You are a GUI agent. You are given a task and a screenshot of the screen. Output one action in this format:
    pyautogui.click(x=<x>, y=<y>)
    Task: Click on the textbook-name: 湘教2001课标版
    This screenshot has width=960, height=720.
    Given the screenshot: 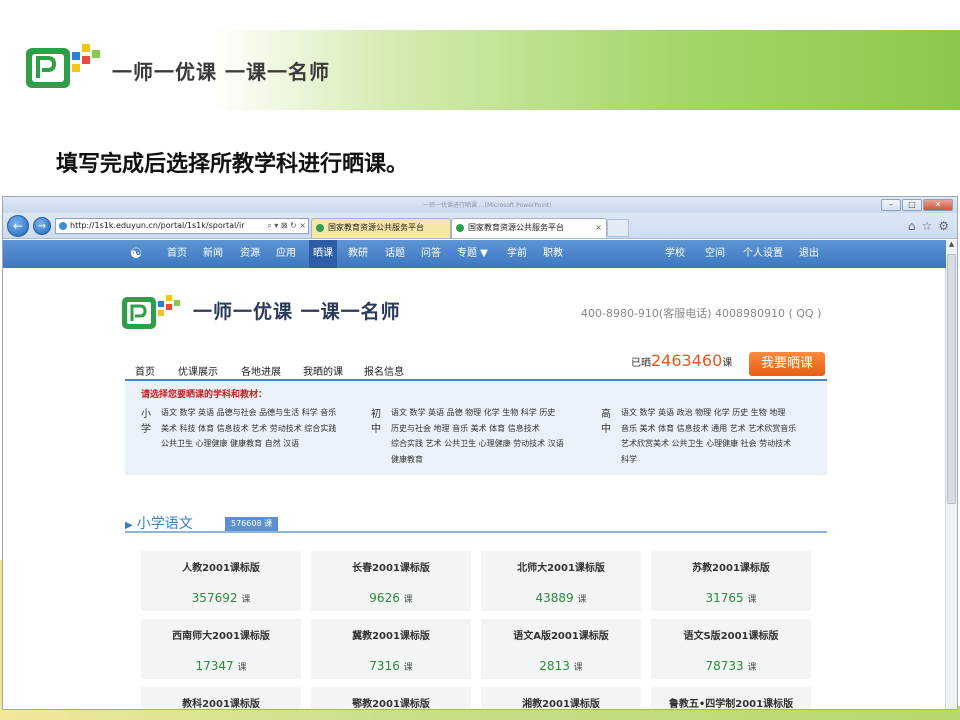 What is the action you would take?
    pyautogui.click(x=561, y=704)
    